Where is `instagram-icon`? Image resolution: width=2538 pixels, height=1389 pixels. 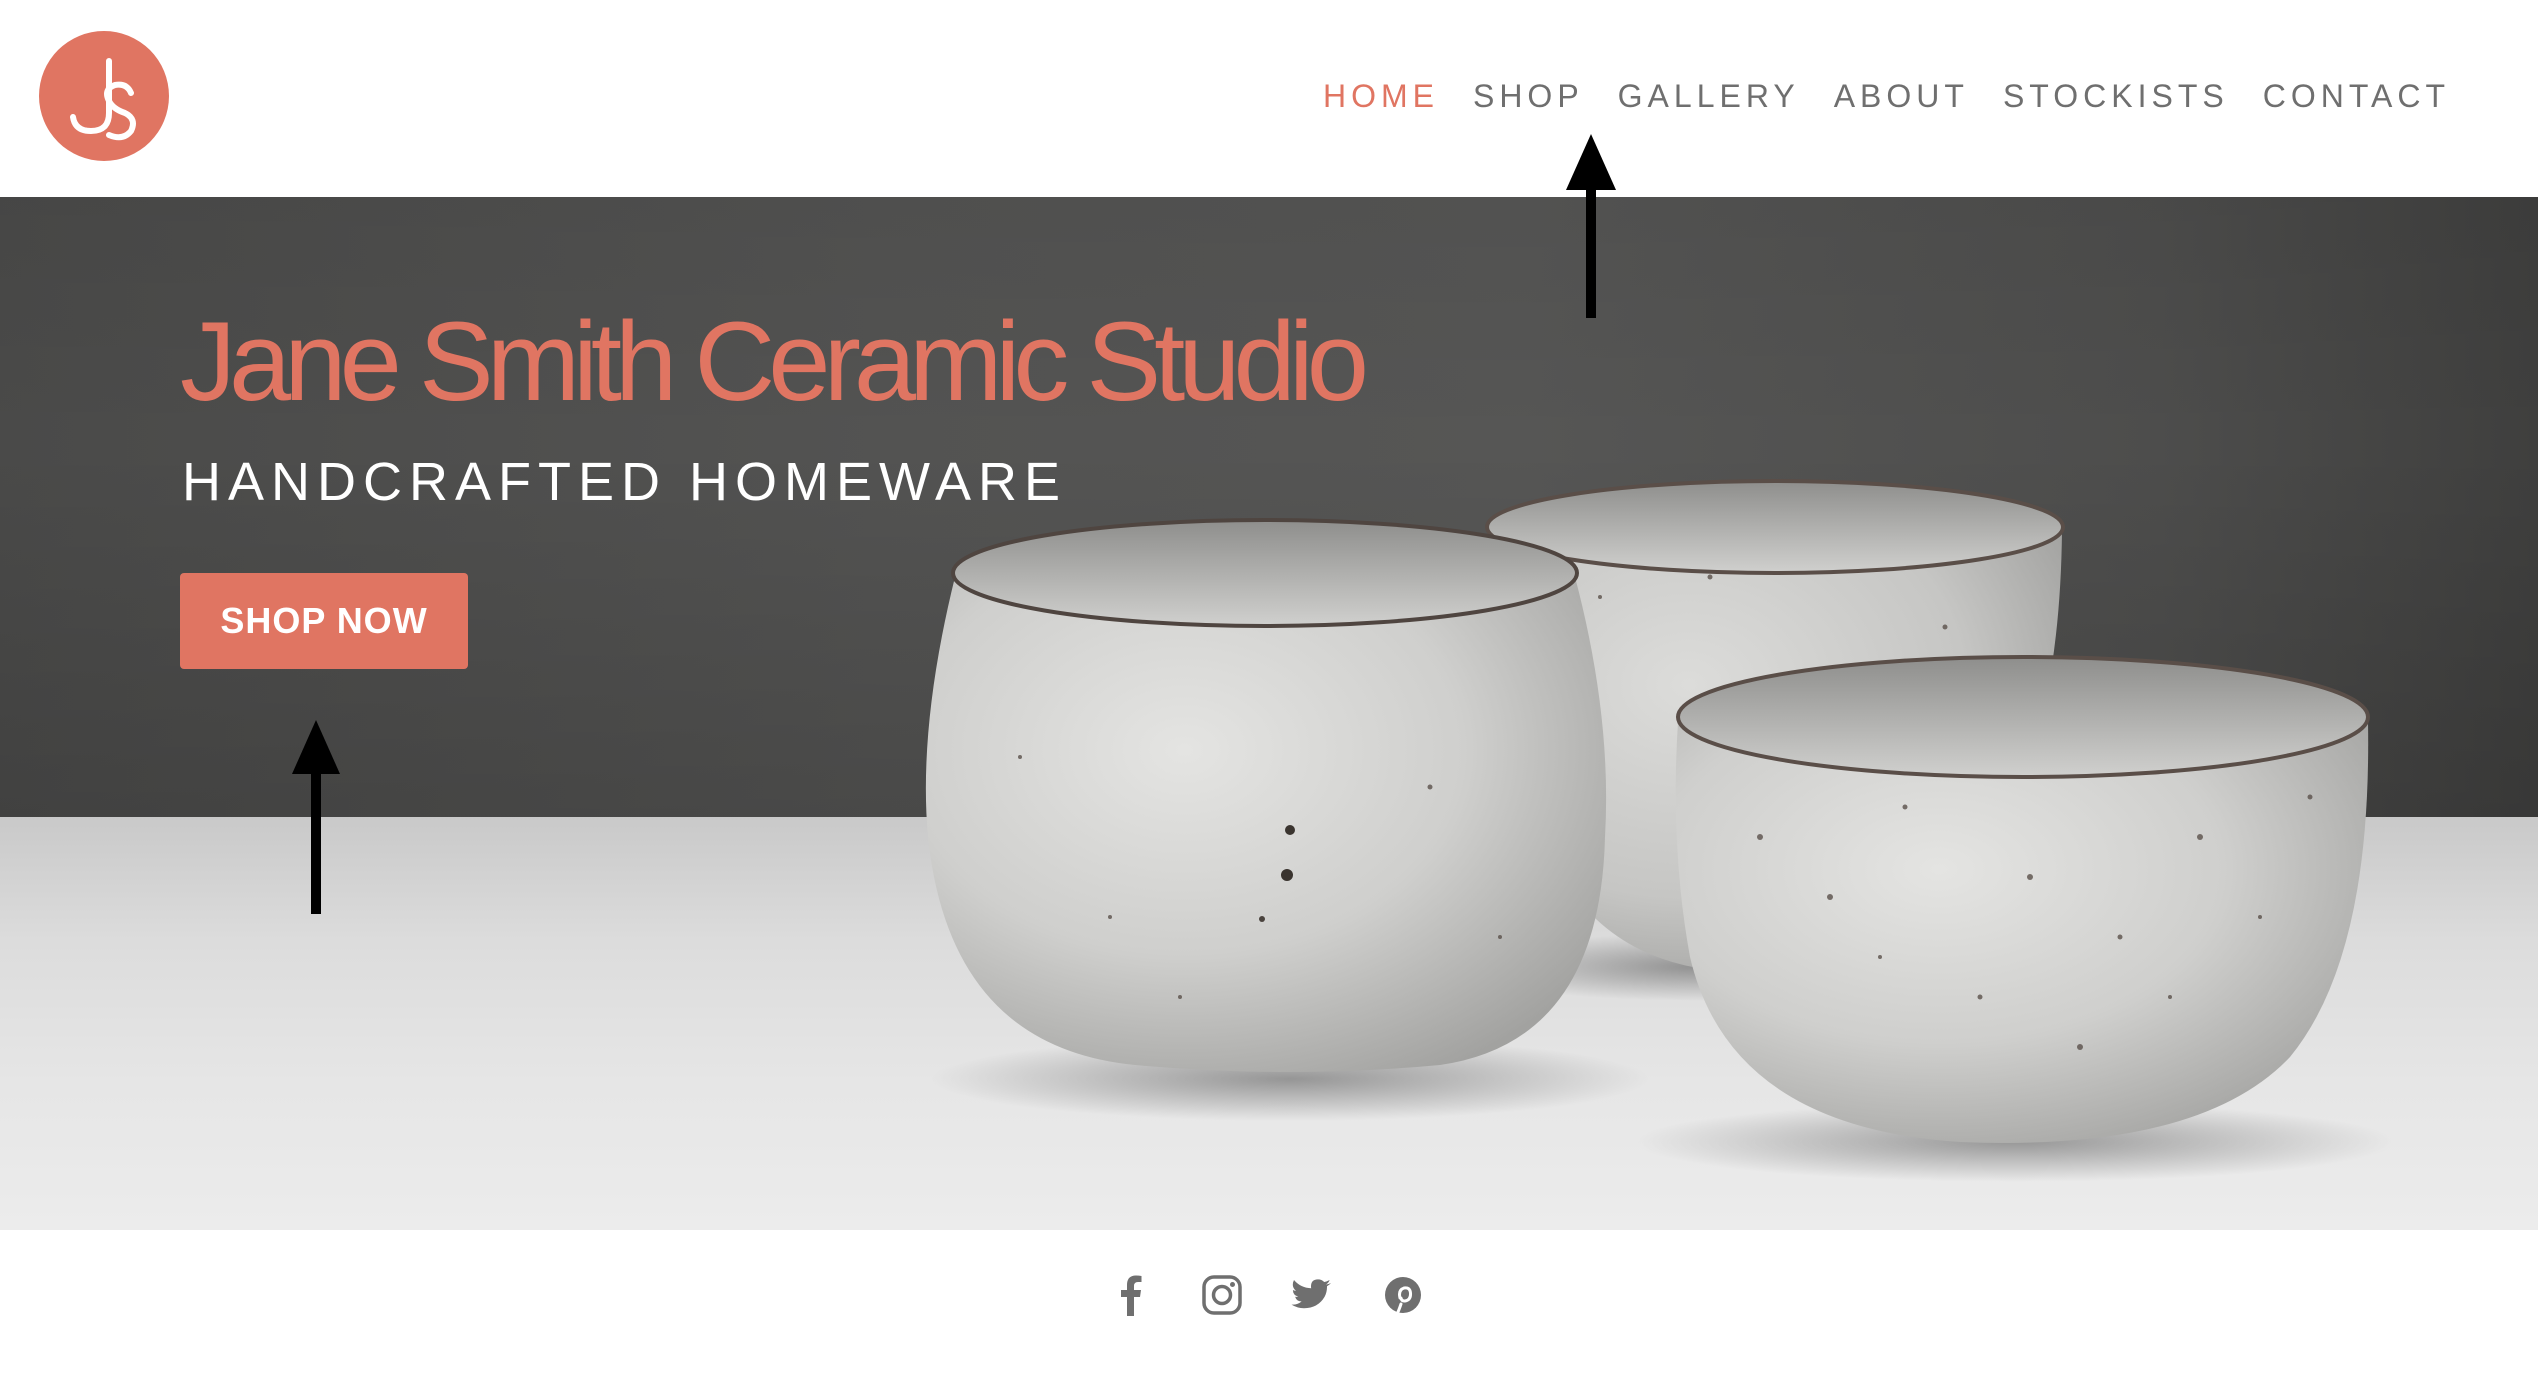 instagram-icon is located at coordinates (1222, 1295).